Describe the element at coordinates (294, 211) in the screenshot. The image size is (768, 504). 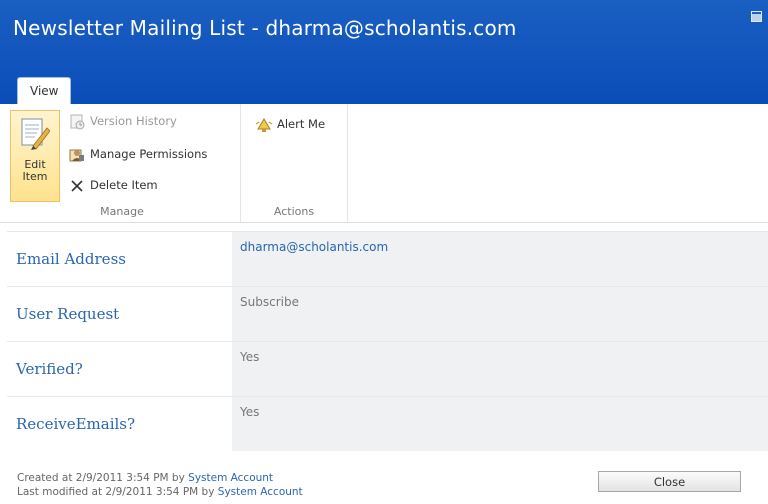
I see `group-label-actions: Actions` at that location.